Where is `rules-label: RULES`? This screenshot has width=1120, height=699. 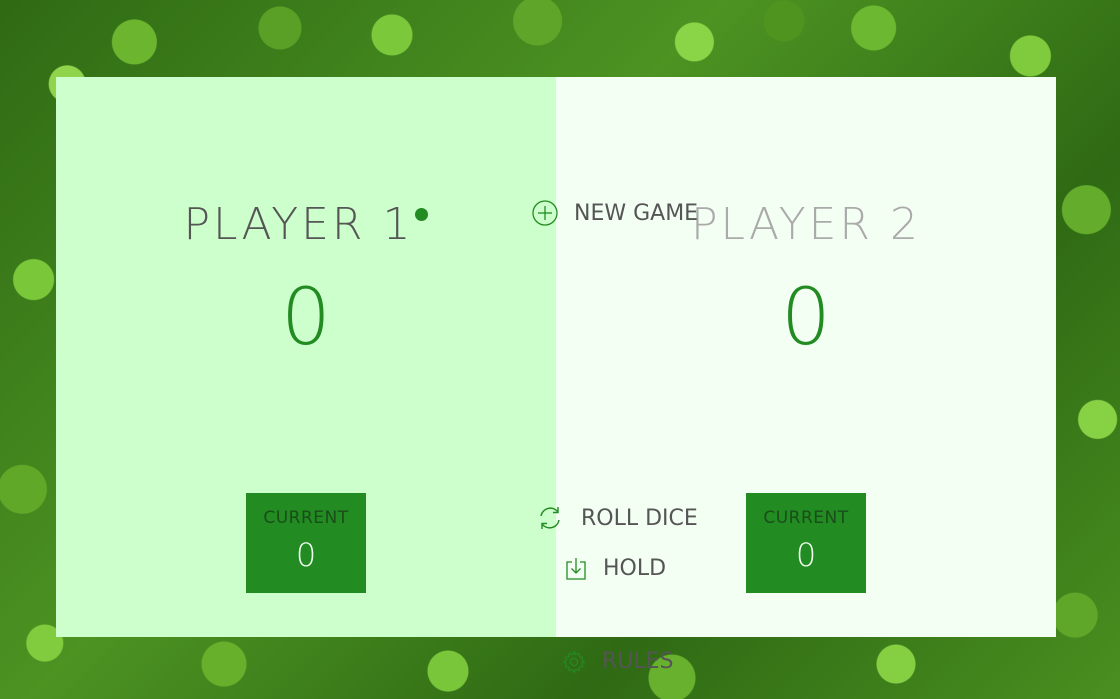
rules-label: RULES is located at coordinates (638, 661).